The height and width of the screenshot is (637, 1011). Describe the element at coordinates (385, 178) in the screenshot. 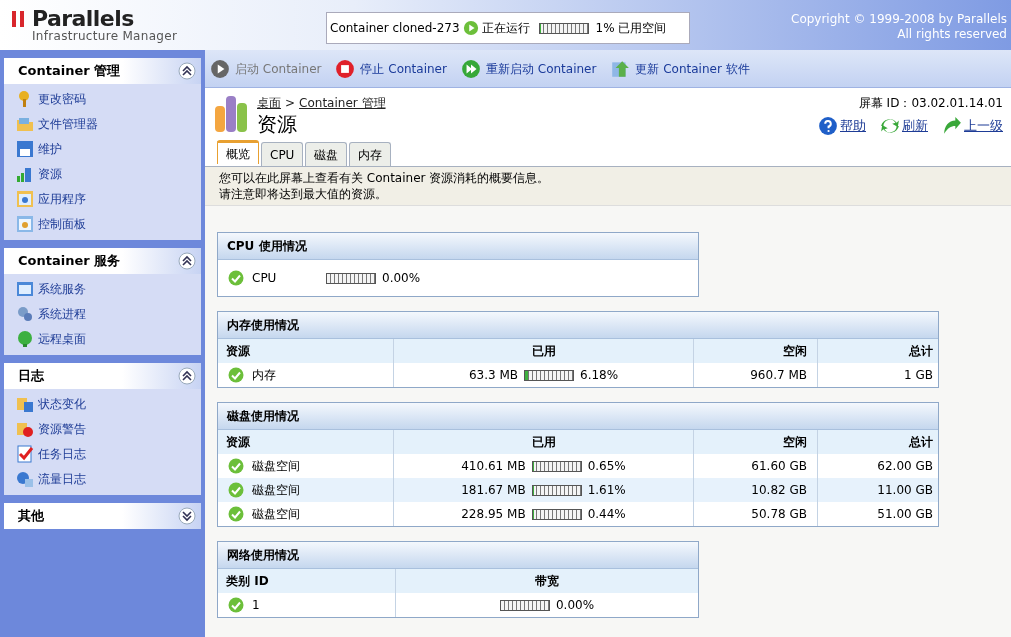

I see `info-text: 您可以在此屏幕上查看有关 Container 资源消耗的概要信息。` at that location.